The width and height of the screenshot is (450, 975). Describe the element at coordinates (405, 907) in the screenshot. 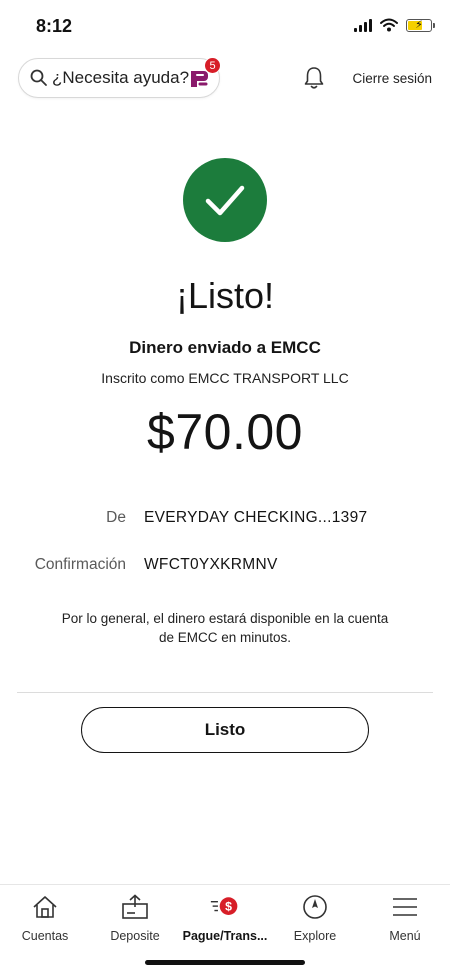

I see `menu-icon` at that location.